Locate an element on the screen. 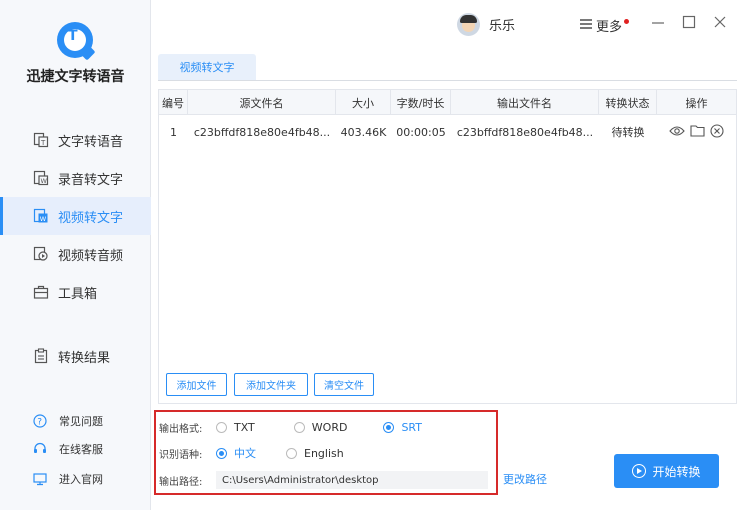 Image resolution: width=750 pixels, height=510 pixels. column-header-size: 大小 is located at coordinates (363, 102).